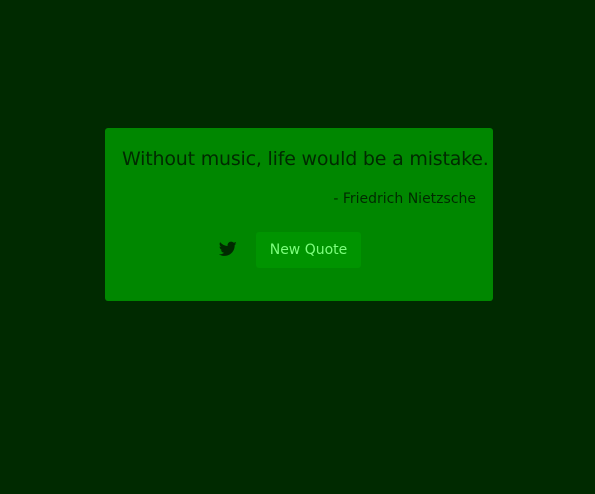  Describe the element at coordinates (404, 199) in the screenshot. I see `quote-author: - Friedrich Nietzsche` at that location.